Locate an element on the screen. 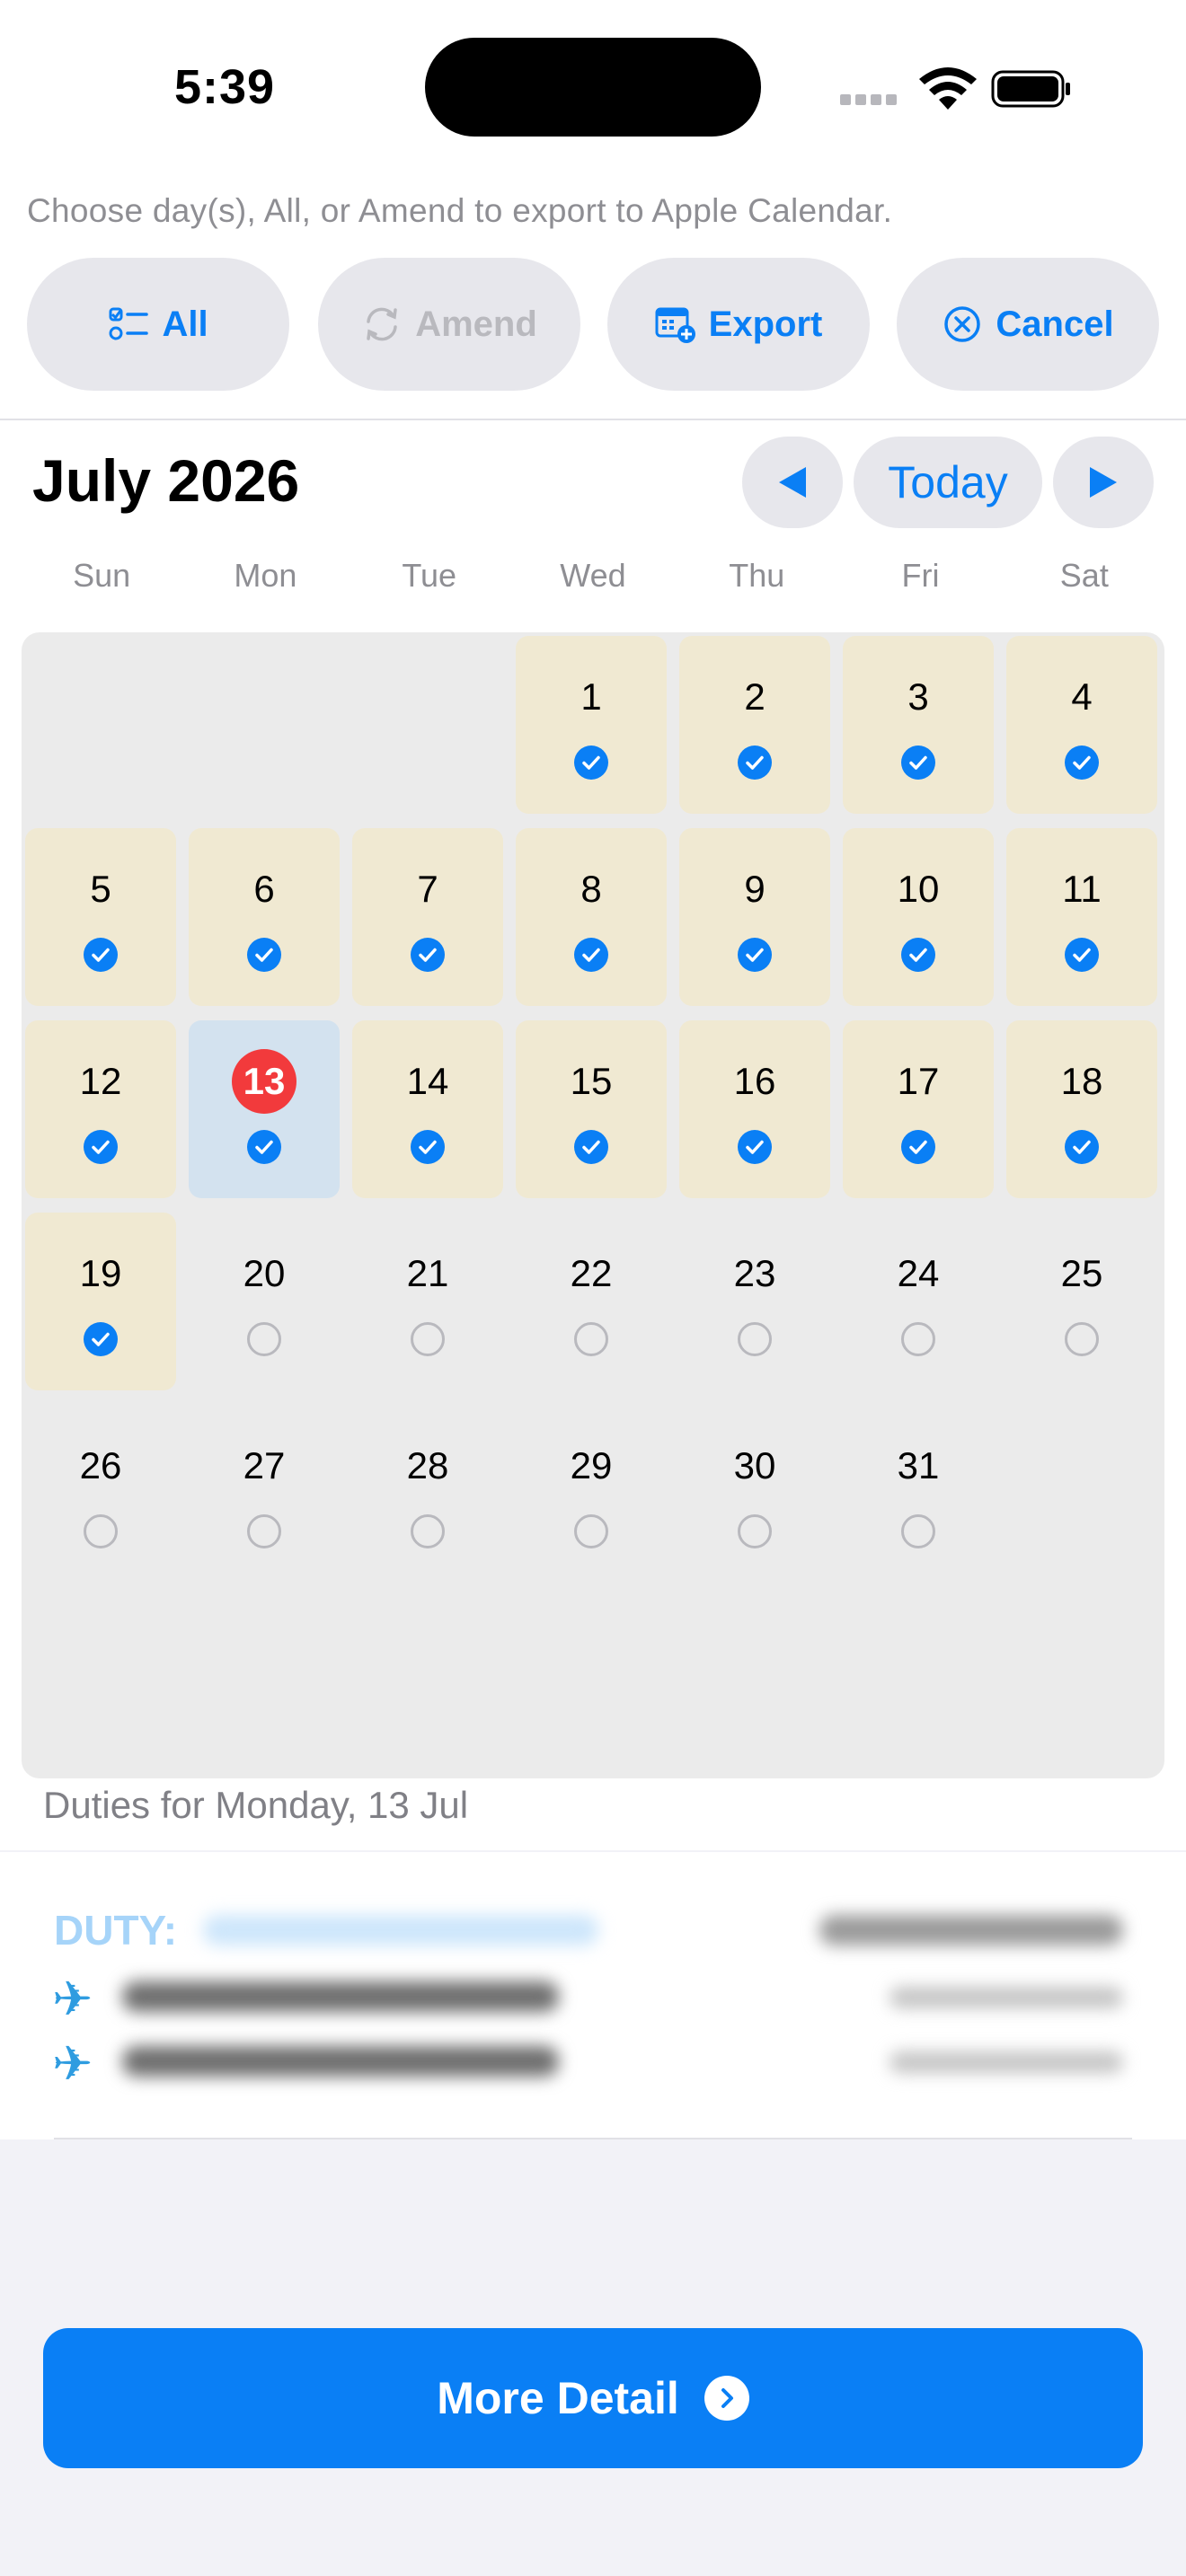  calendar-day-2: 2 is located at coordinates (754, 725).